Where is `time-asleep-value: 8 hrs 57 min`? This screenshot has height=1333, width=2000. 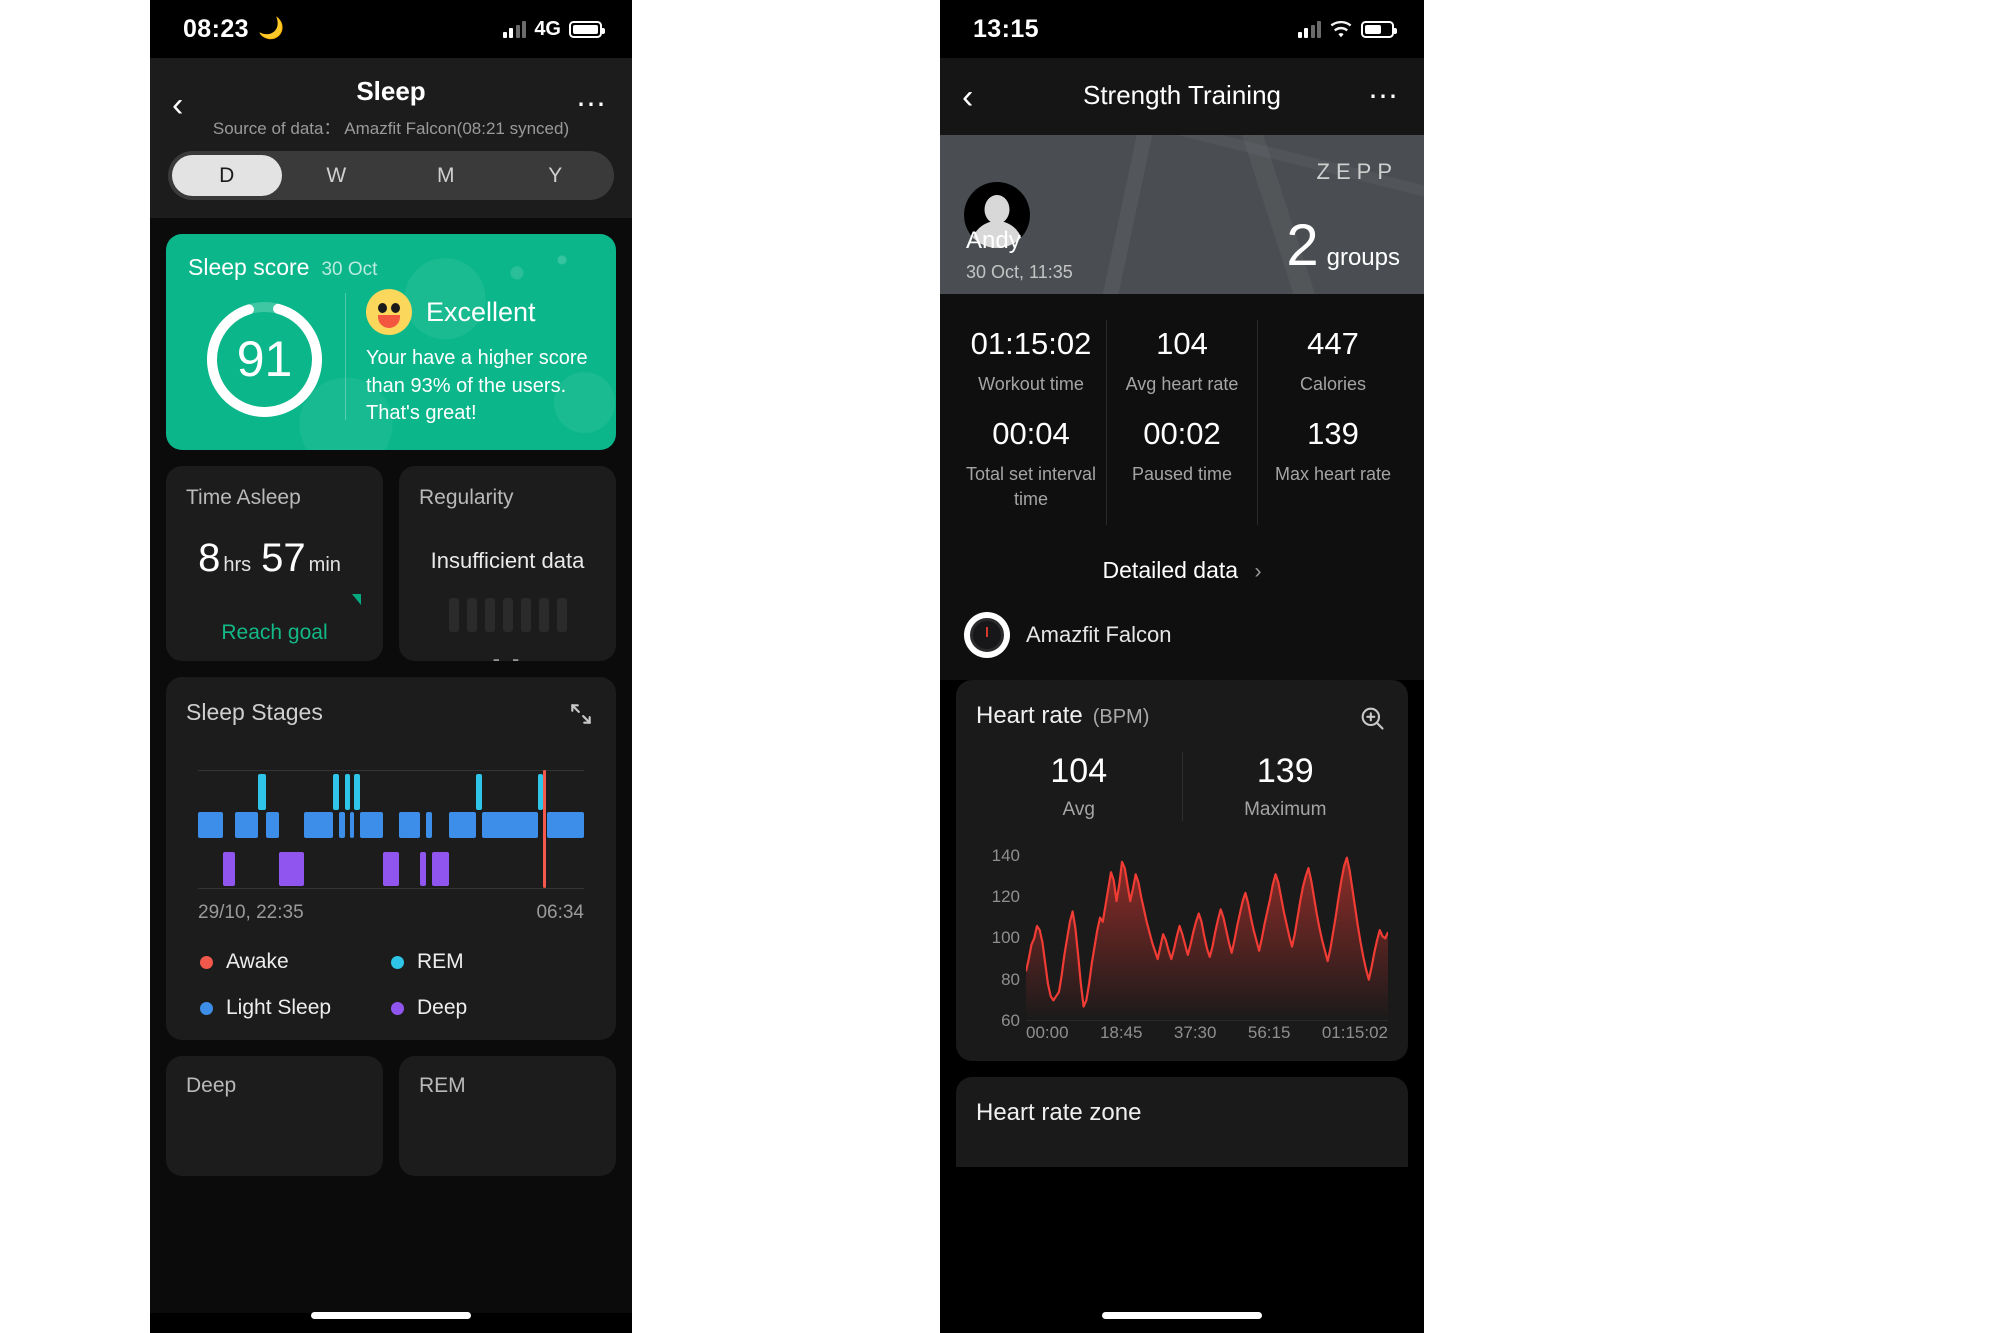 time-asleep-value: 8 hrs 57 min is located at coordinates (274, 558).